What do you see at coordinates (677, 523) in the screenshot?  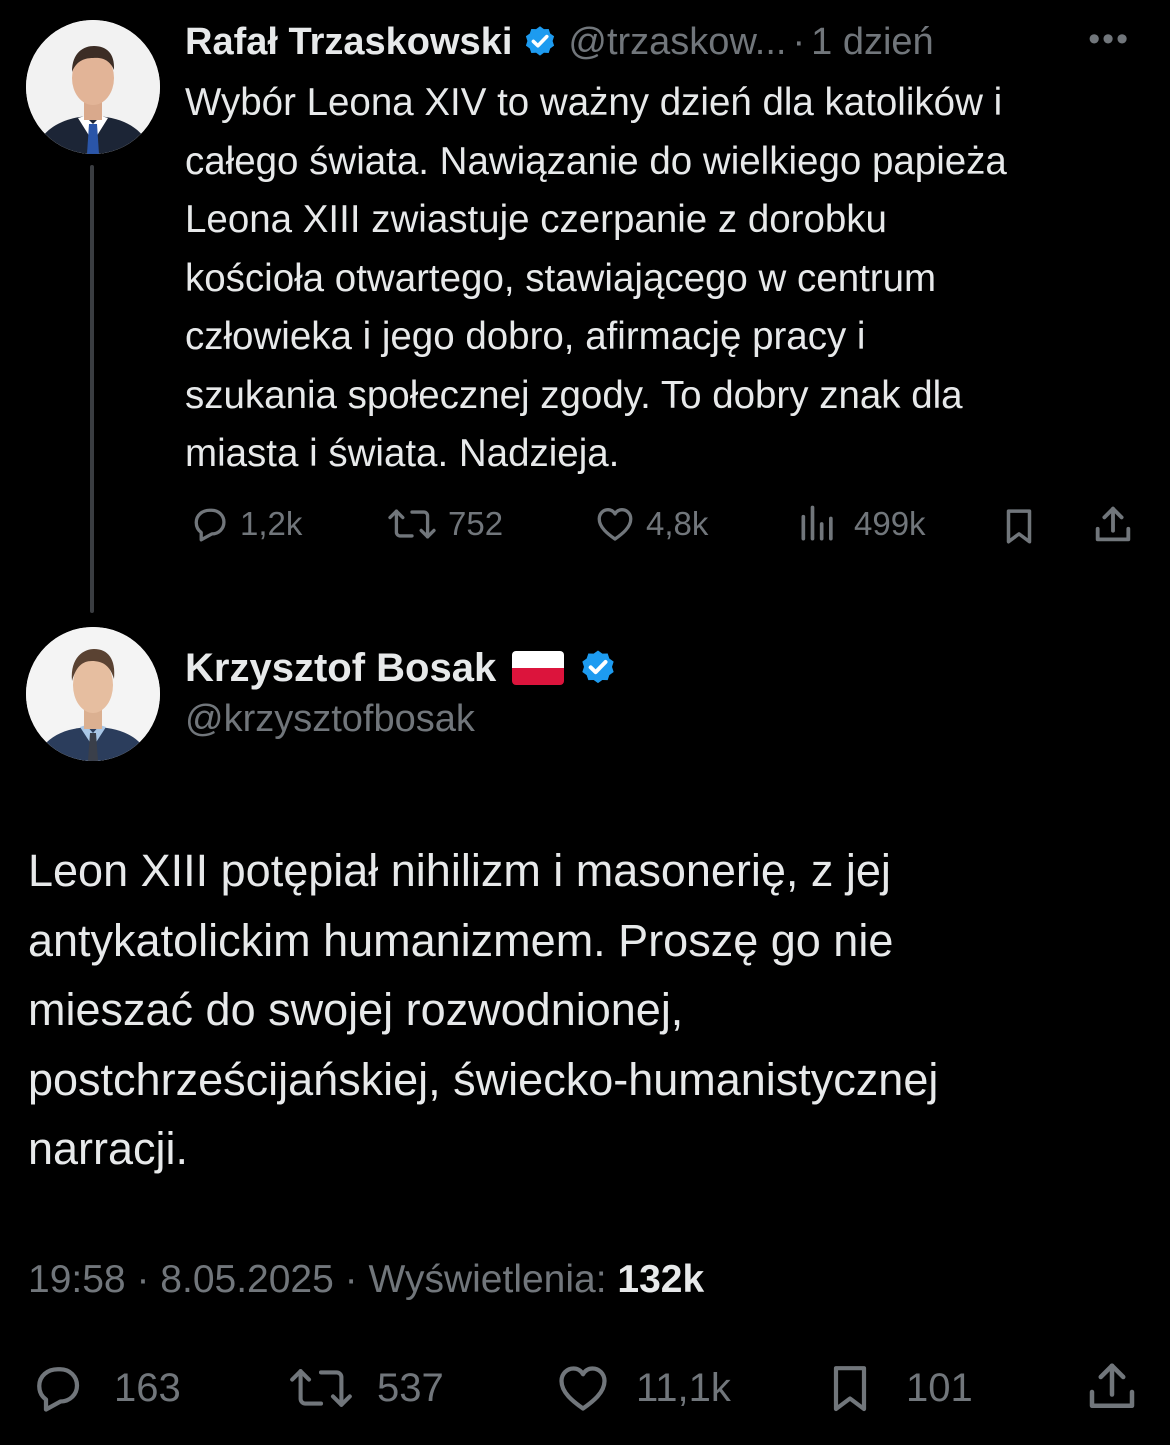 I see `parent-like-count: 4,8k` at bounding box center [677, 523].